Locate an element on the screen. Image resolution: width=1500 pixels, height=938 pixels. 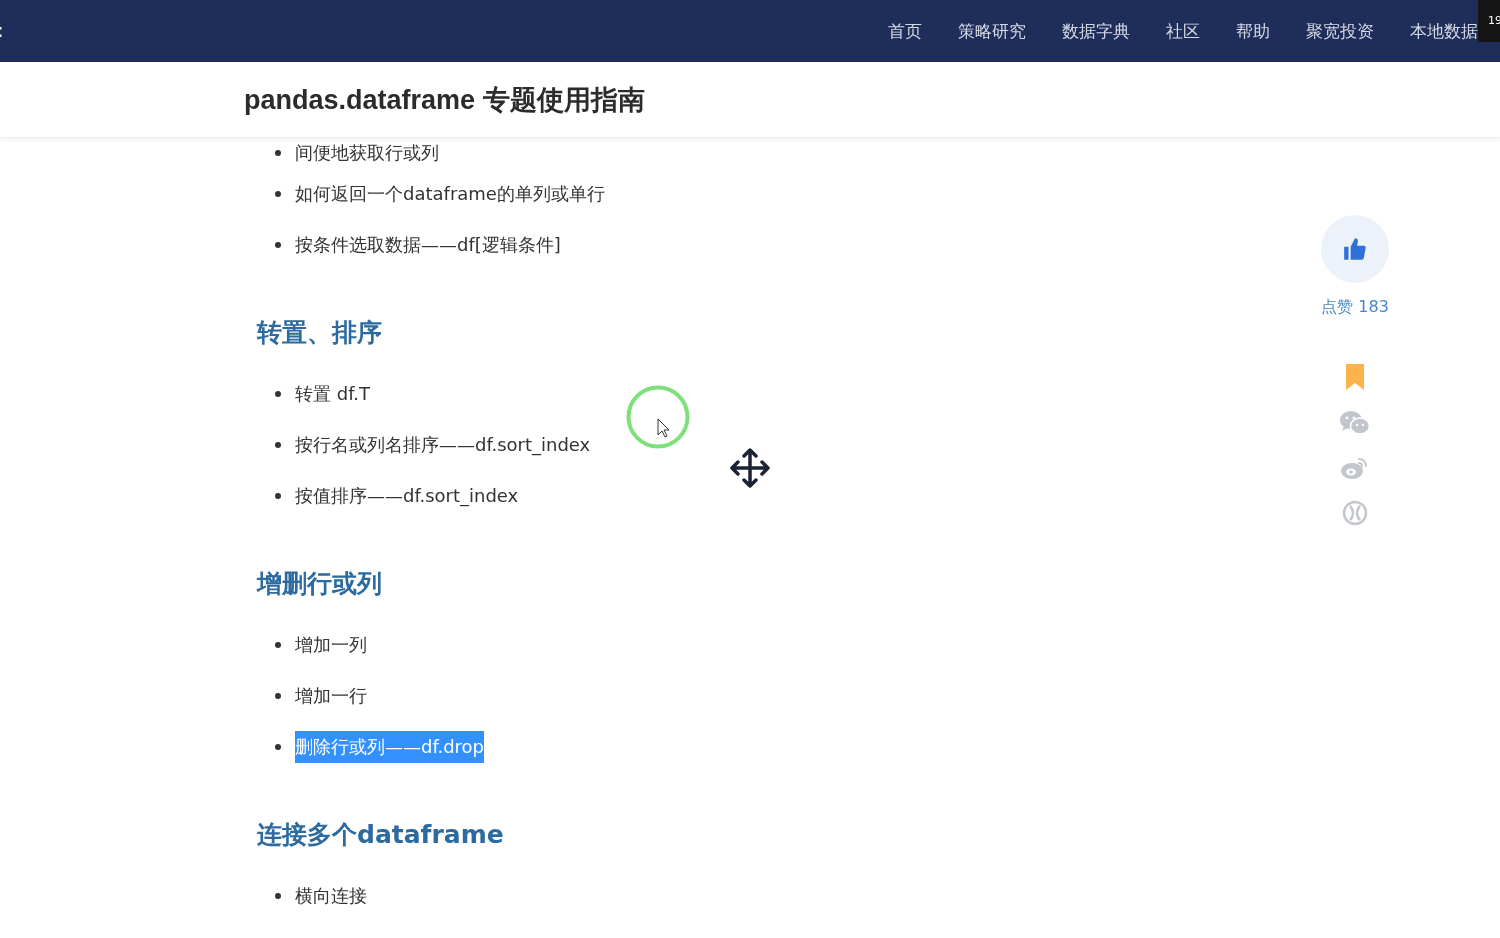
like-count: 点赞 183 is located at coordinates (1355, 307).